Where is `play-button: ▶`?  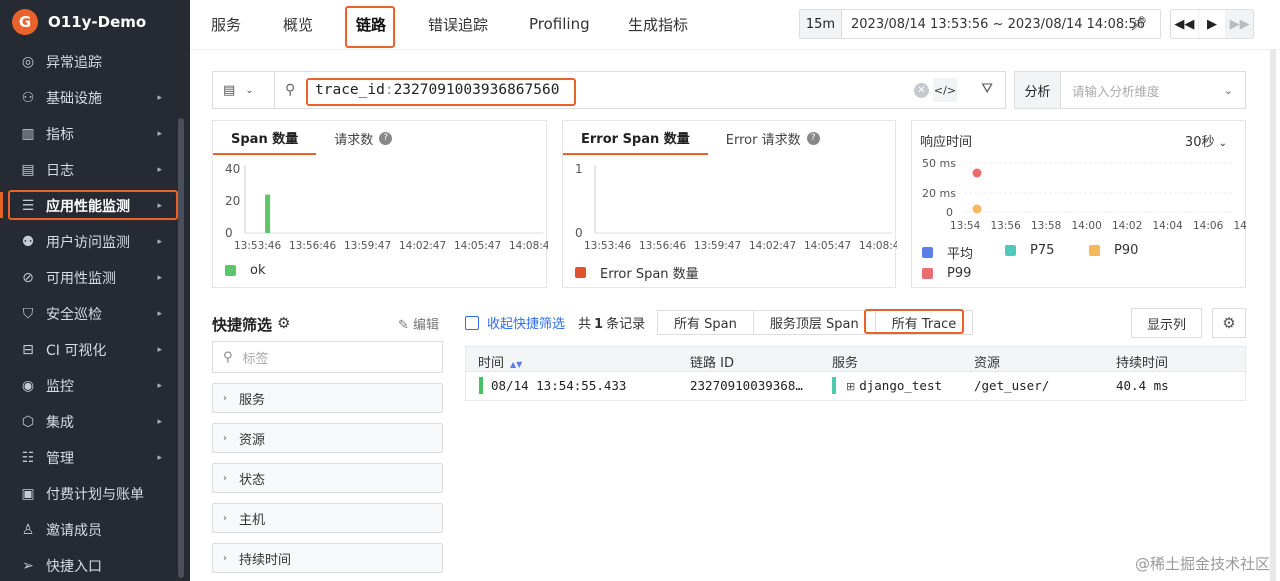 play-button: ▶ is located at coordinates (1213, 24).